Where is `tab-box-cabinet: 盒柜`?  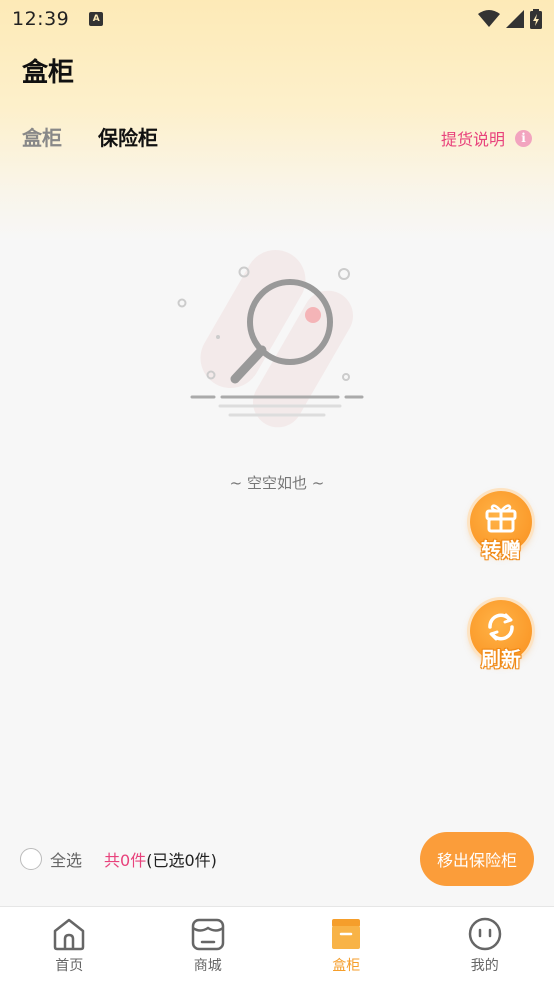
tab-box-cabinet: 盒柜 is located at coordinates (42, 136).